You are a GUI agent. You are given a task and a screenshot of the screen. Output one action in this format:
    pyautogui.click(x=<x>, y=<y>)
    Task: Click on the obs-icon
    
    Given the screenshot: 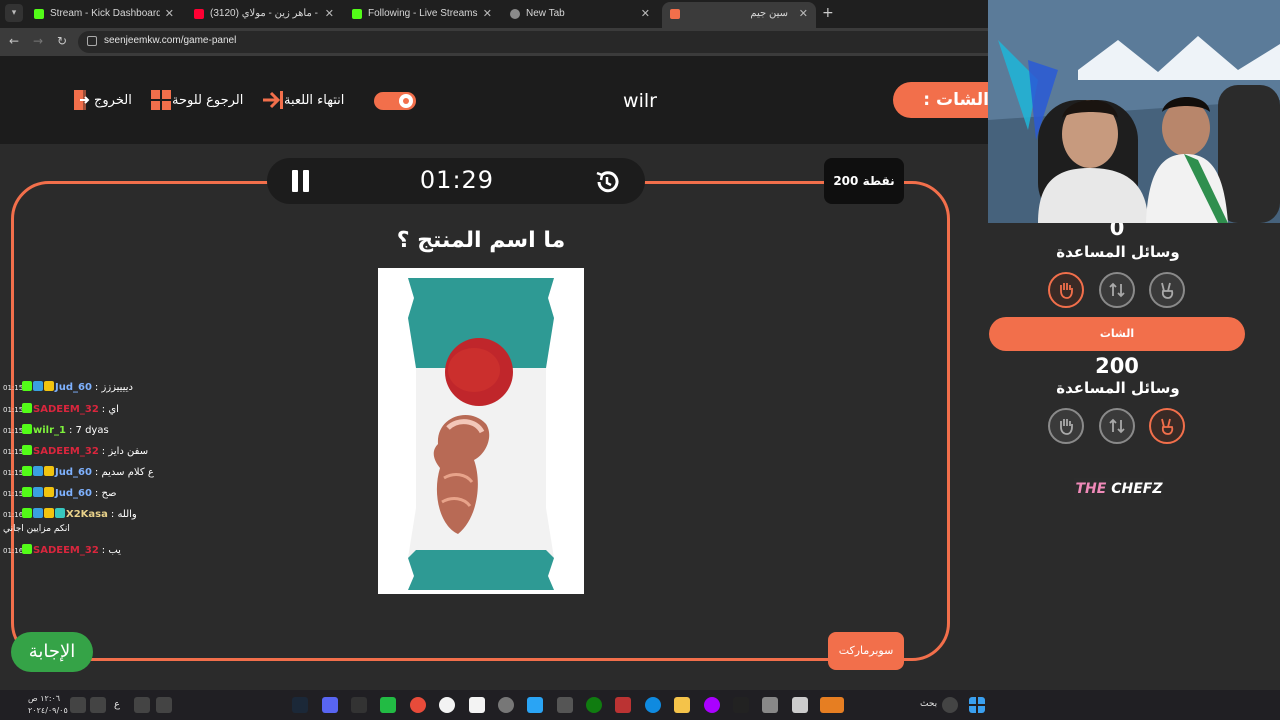 What is the action you would take?
    pyautogui.click(x=359, y=705)
    